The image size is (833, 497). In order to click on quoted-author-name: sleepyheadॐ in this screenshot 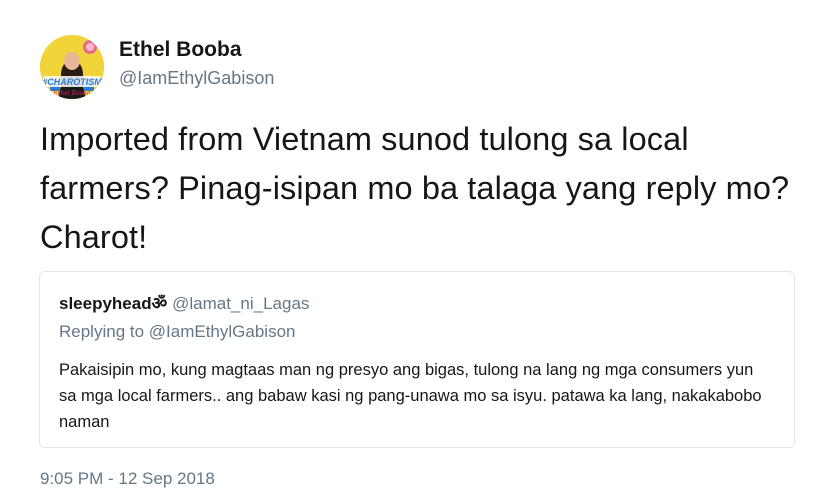, I will do `click(113, 303)`.